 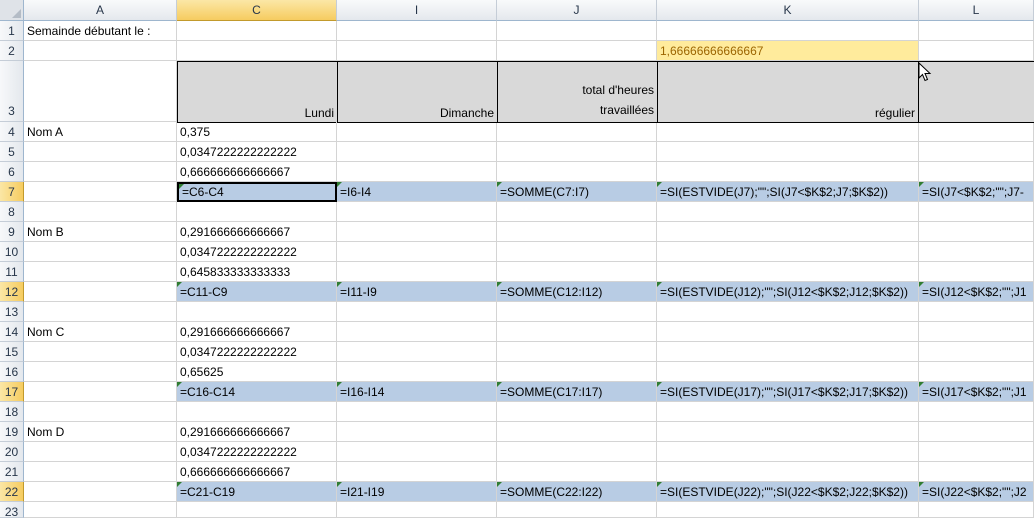 I want to click on column-header-j: J, so click(x=577, y=10).